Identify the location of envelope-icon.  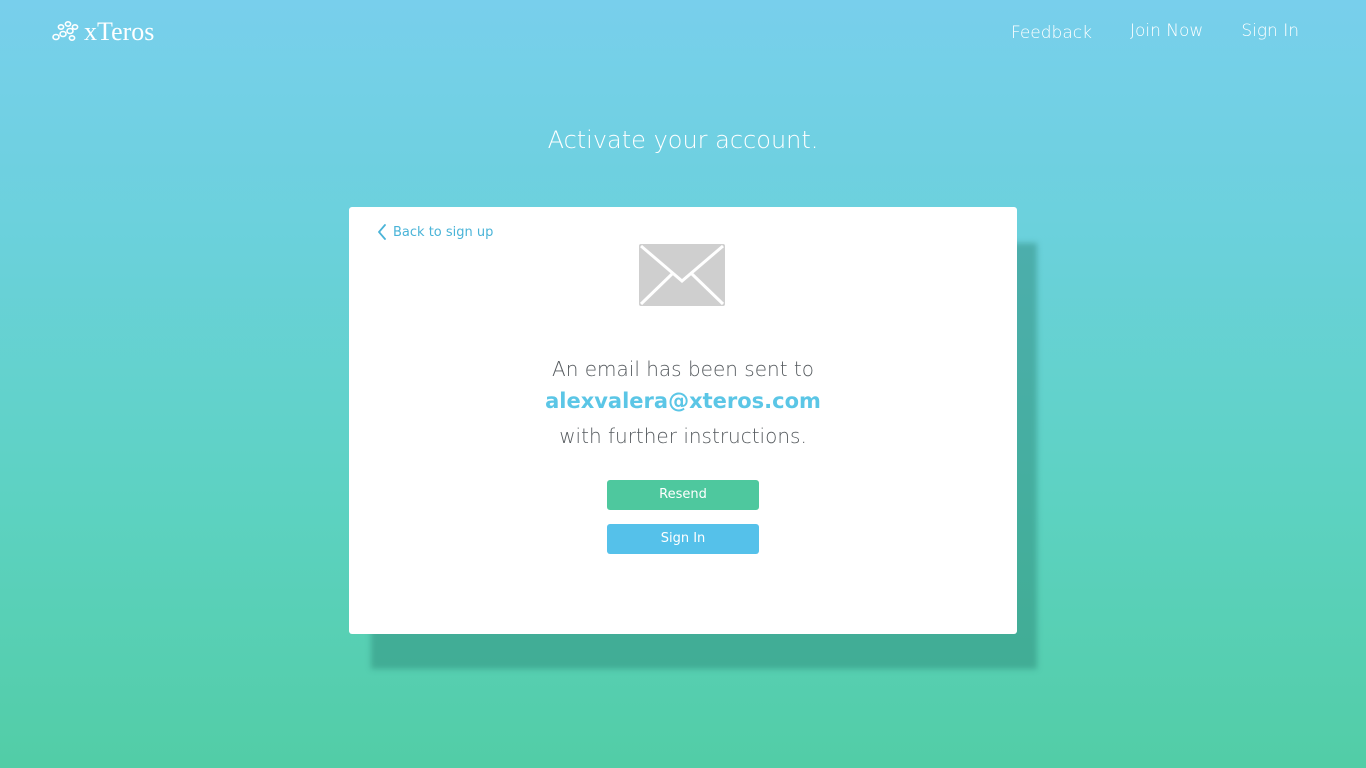
(682, 275).